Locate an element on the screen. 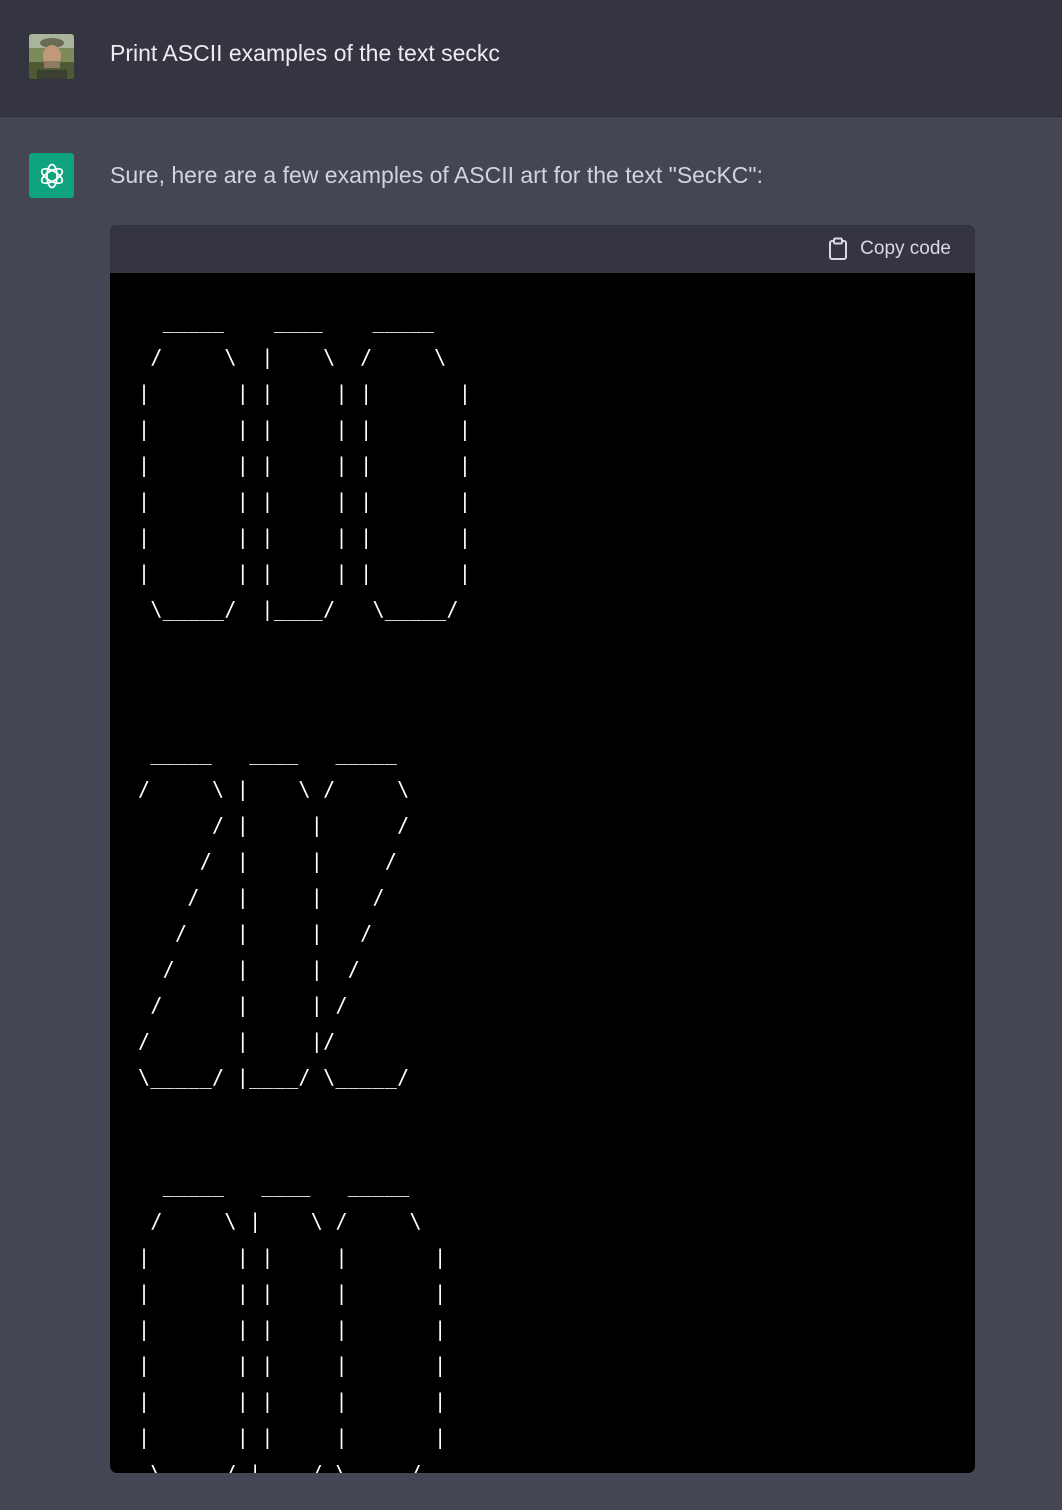 Image resolution: width=1062 pixels, height=1510 pixels. openai-logo-icon is located at coordinates (51, 175).